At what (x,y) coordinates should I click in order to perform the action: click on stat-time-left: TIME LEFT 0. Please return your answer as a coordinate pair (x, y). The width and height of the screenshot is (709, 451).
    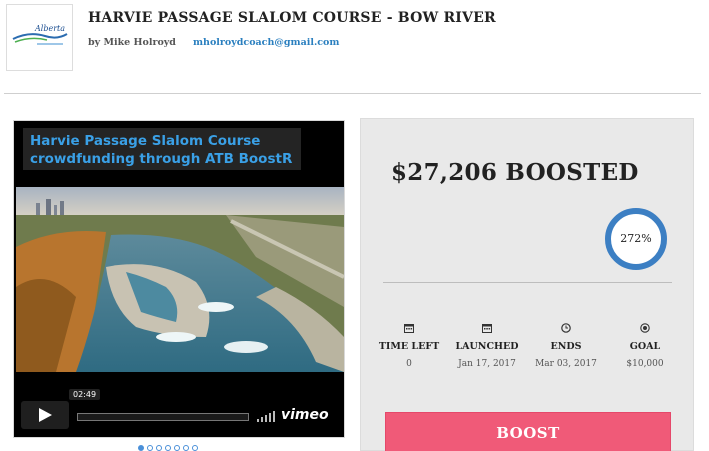
    Looking at the image, I should click on (409, 345).